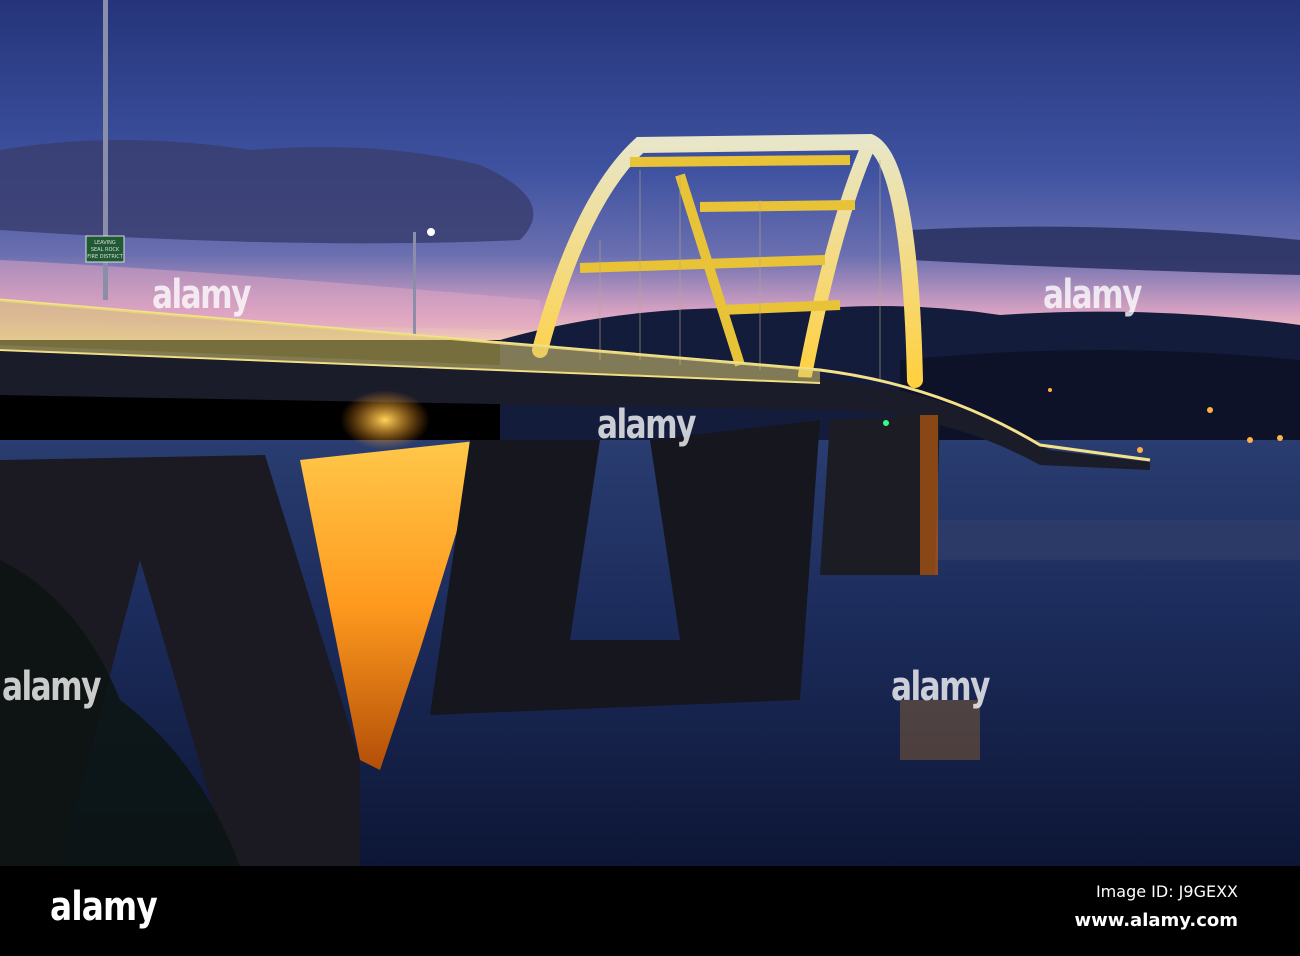 Image resolution: width=1300 pixels, height=956 pixels. I want to click on alamy-logo: alamy, so click(104, 907).